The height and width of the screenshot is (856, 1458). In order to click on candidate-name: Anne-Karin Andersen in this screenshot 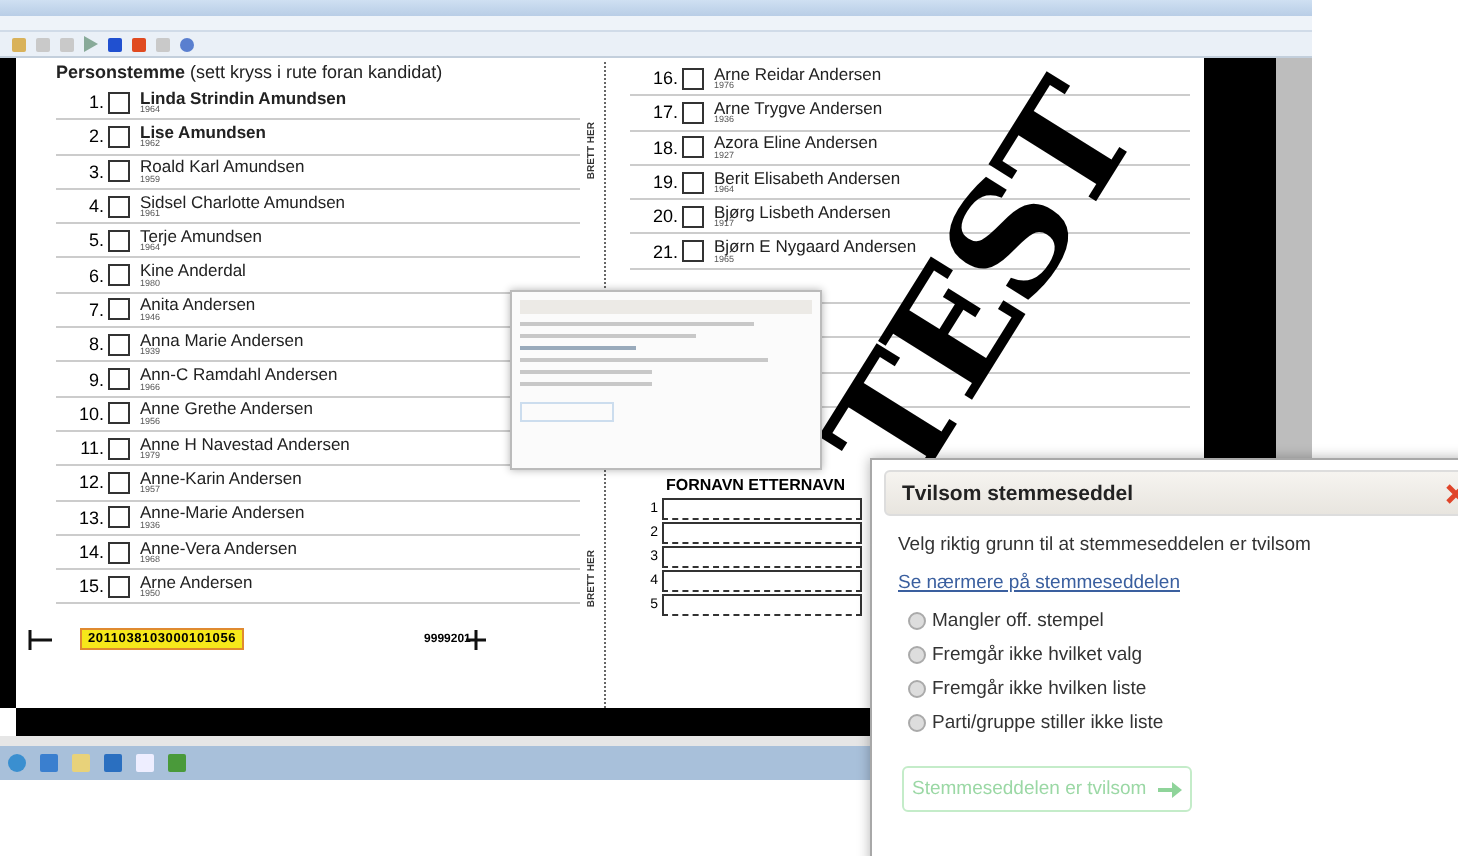, I will do `click(221, 478)`.